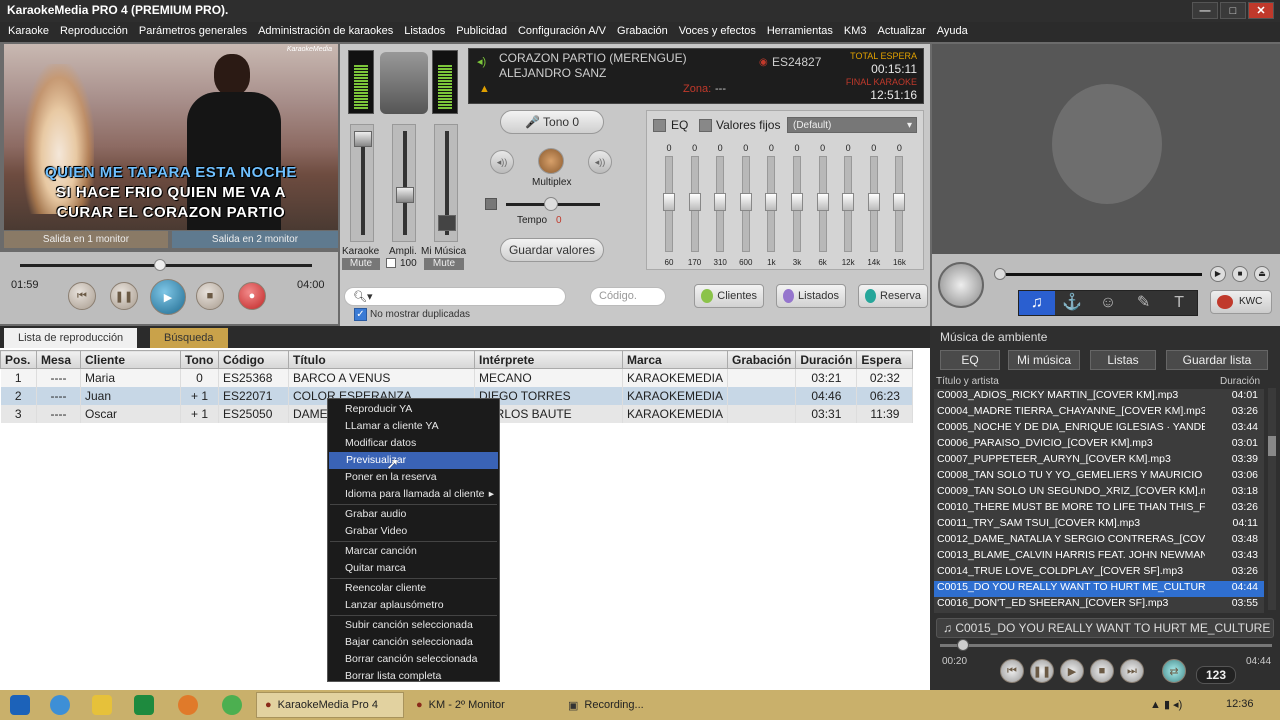 The image size is (1280, 720). I want to click on eq-band-14k: 0 14k, so click(874, 205).